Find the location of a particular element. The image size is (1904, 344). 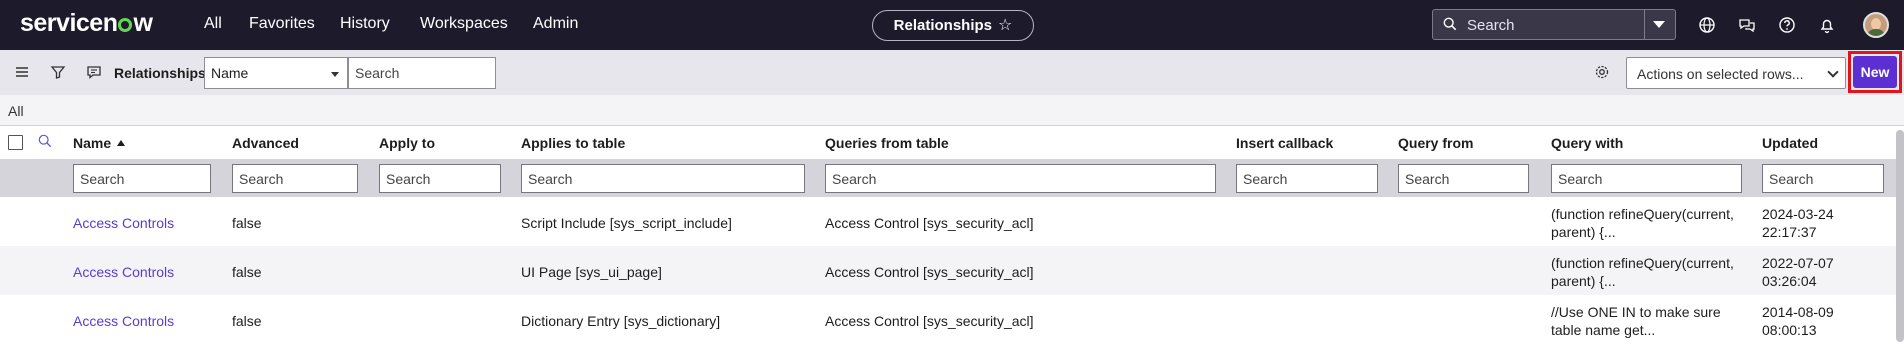

column-header-apply-to: Apply to is located at coordinates (407, 143).